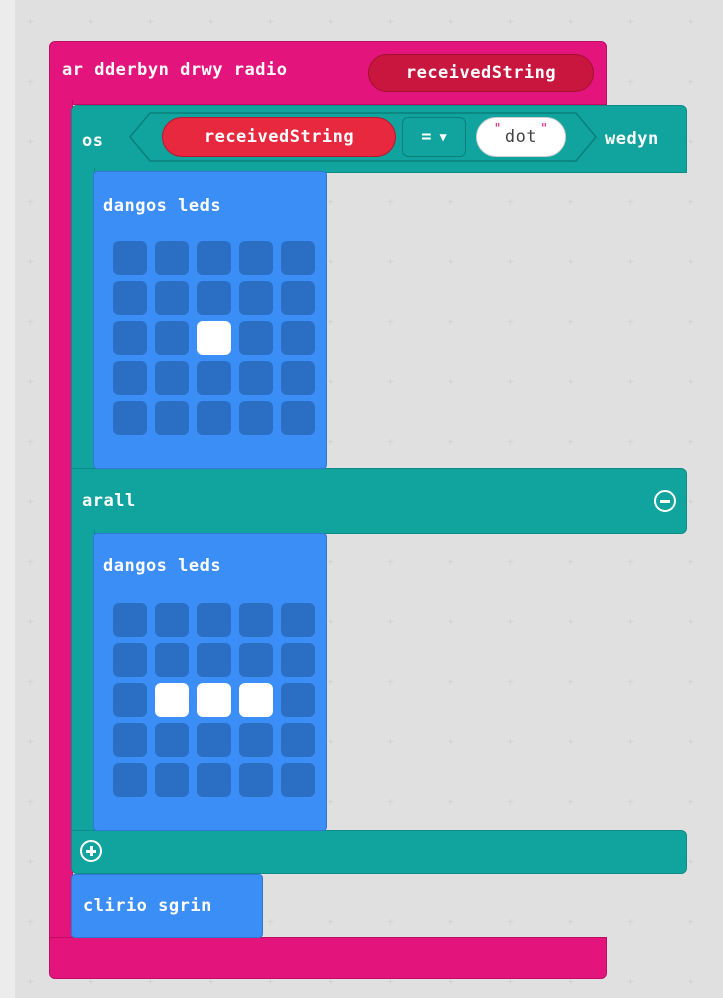 Image resolution: width=723 pixels, height=998 pixels. I want to click on event-label: ar dderbyn drwy radio, so click(175, 70).